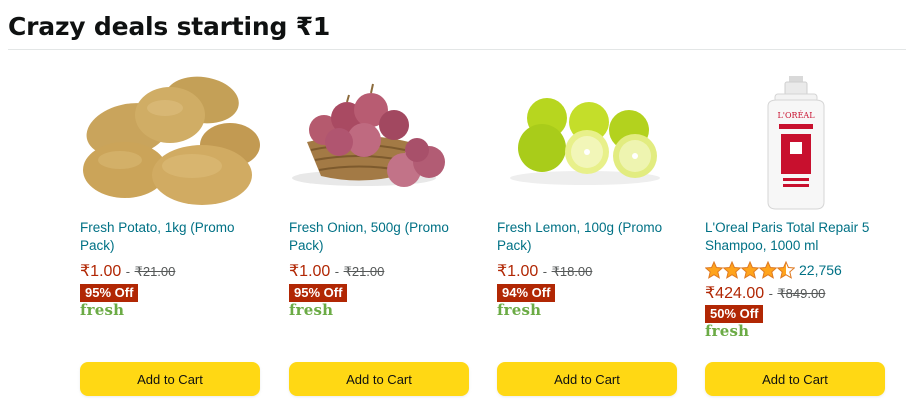  I want to click on section-heading: Crazy deals starting ₹1, so click(169, 26).